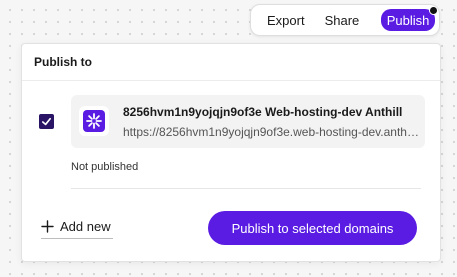 Image resolution: width=457 pixels, height=277 pixels. I want to click on add-new-button: Add new, so click(77, 227).